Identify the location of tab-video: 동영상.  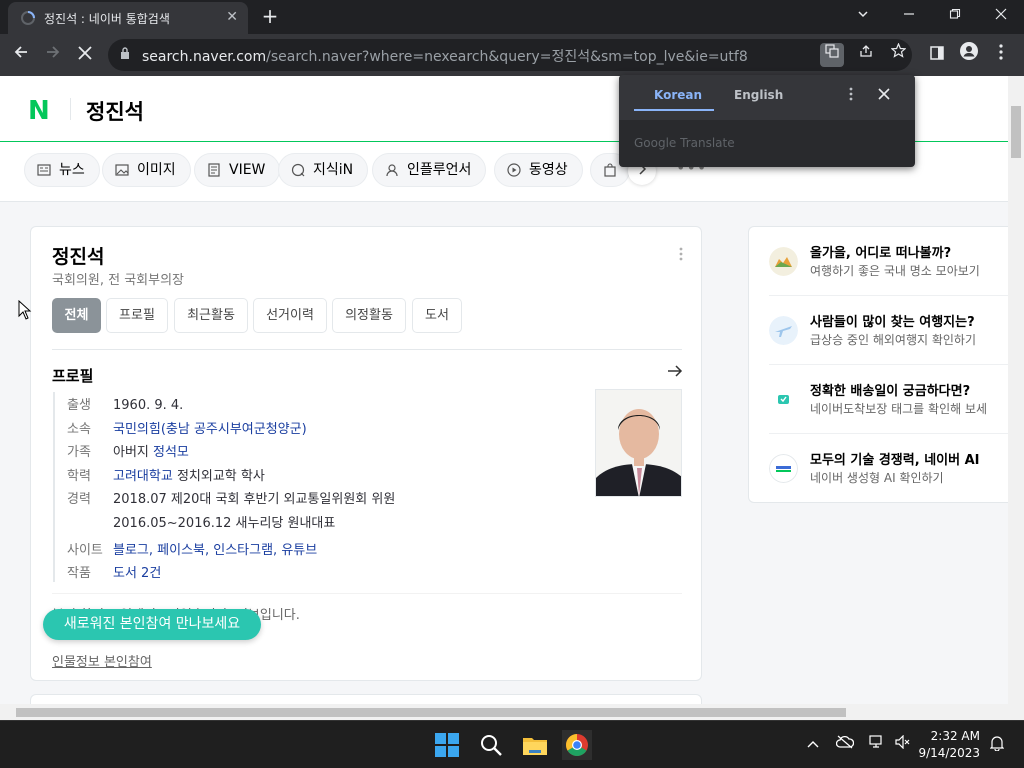
(538, 170).